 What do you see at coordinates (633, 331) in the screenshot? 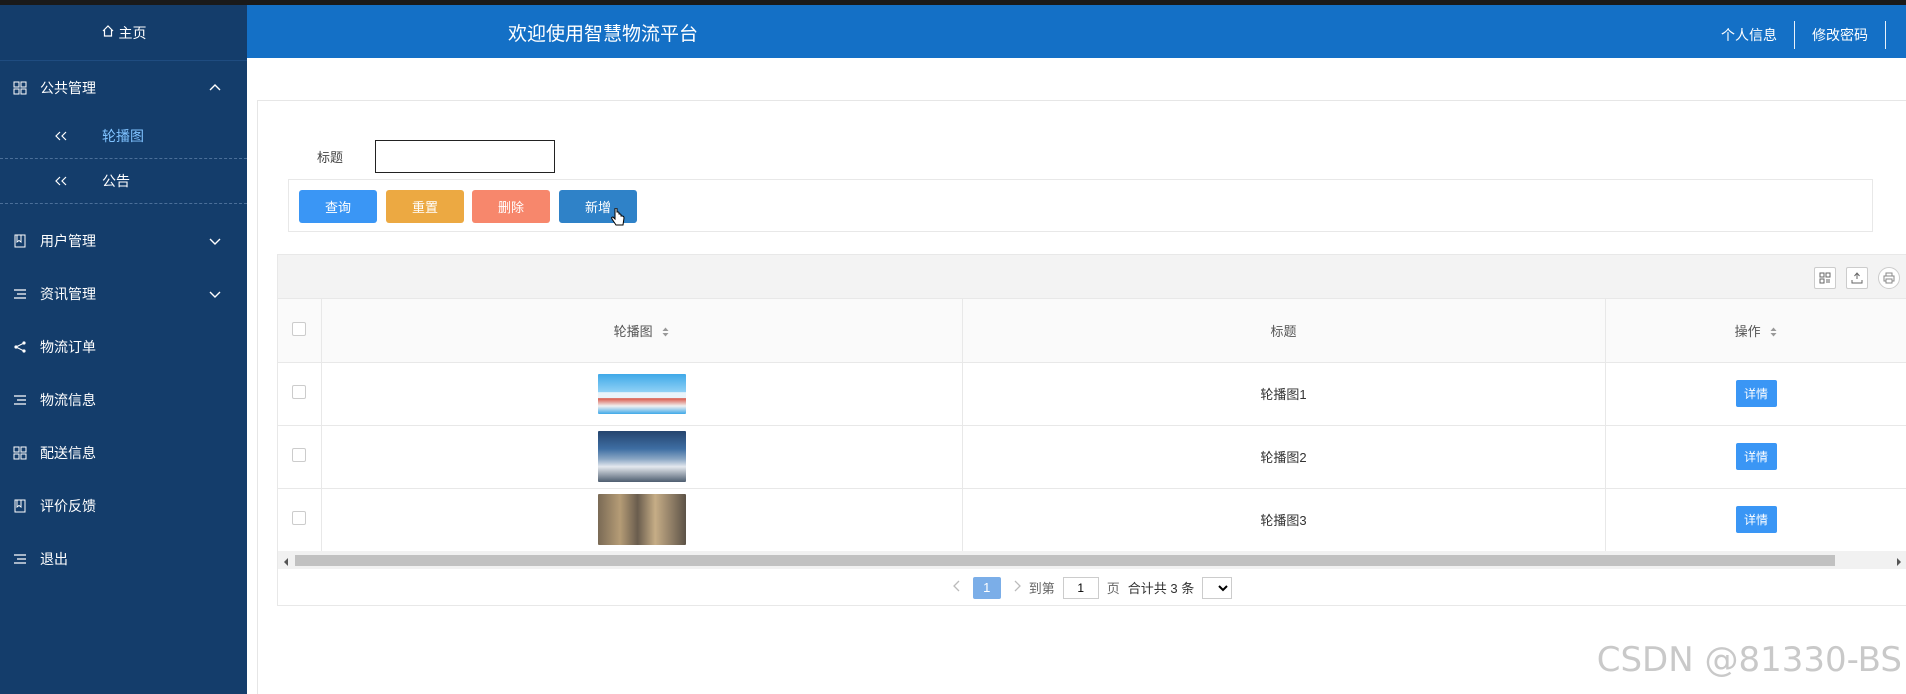
I see `column-header-label: 轮播图` at bounding box center [633, 331].